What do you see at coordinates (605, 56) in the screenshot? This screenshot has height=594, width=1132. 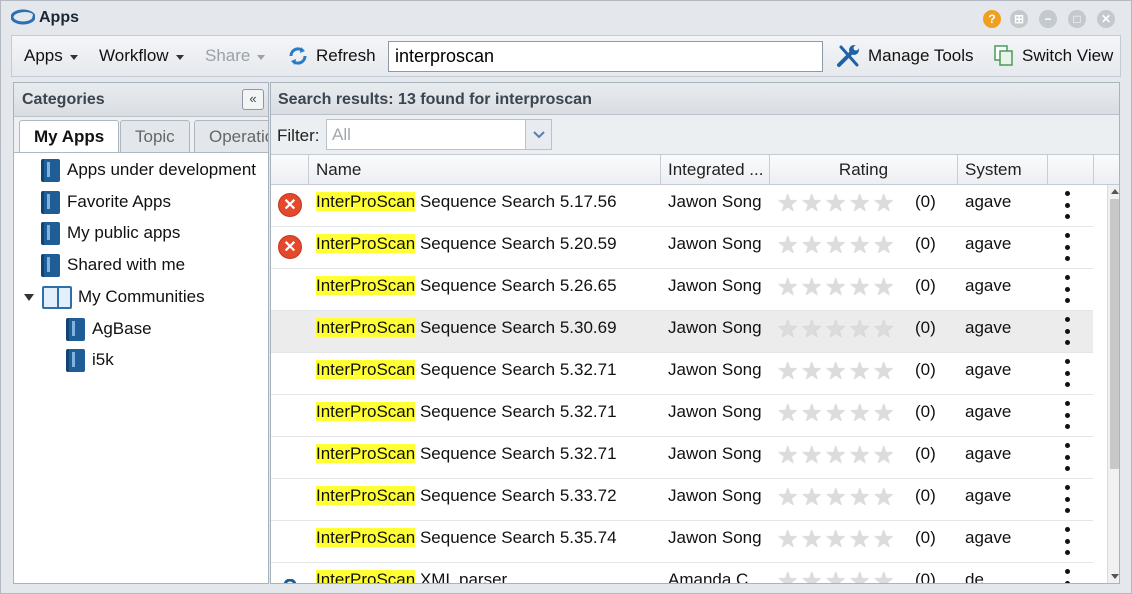 I see `search-input` at bounding box center [605, 56].